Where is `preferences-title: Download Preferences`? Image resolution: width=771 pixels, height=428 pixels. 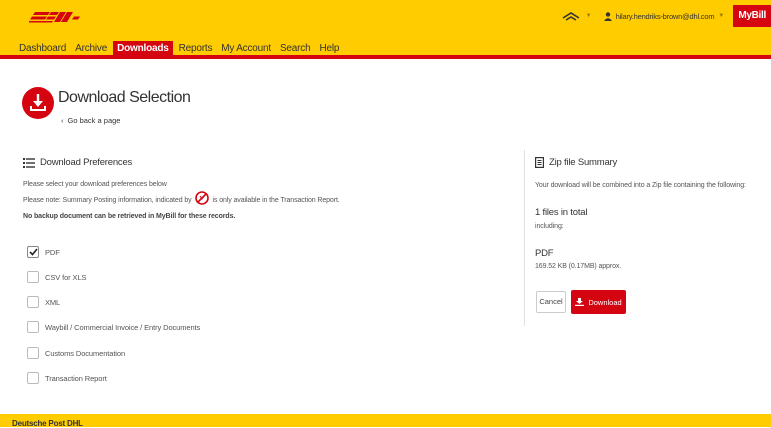 preferences-title: Download Preferences is located at coordinates (77, 162).